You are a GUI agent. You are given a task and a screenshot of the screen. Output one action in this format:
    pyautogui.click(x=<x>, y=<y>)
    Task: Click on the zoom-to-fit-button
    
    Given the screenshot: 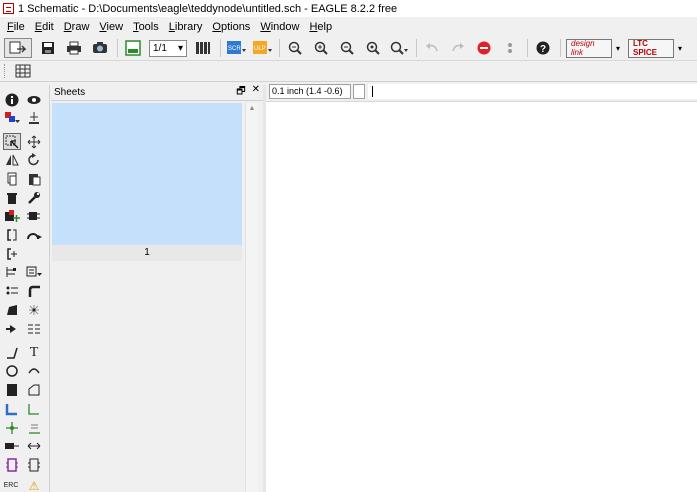 What is the action you would take?
    pyautogui.click(x=295, y=48)
    